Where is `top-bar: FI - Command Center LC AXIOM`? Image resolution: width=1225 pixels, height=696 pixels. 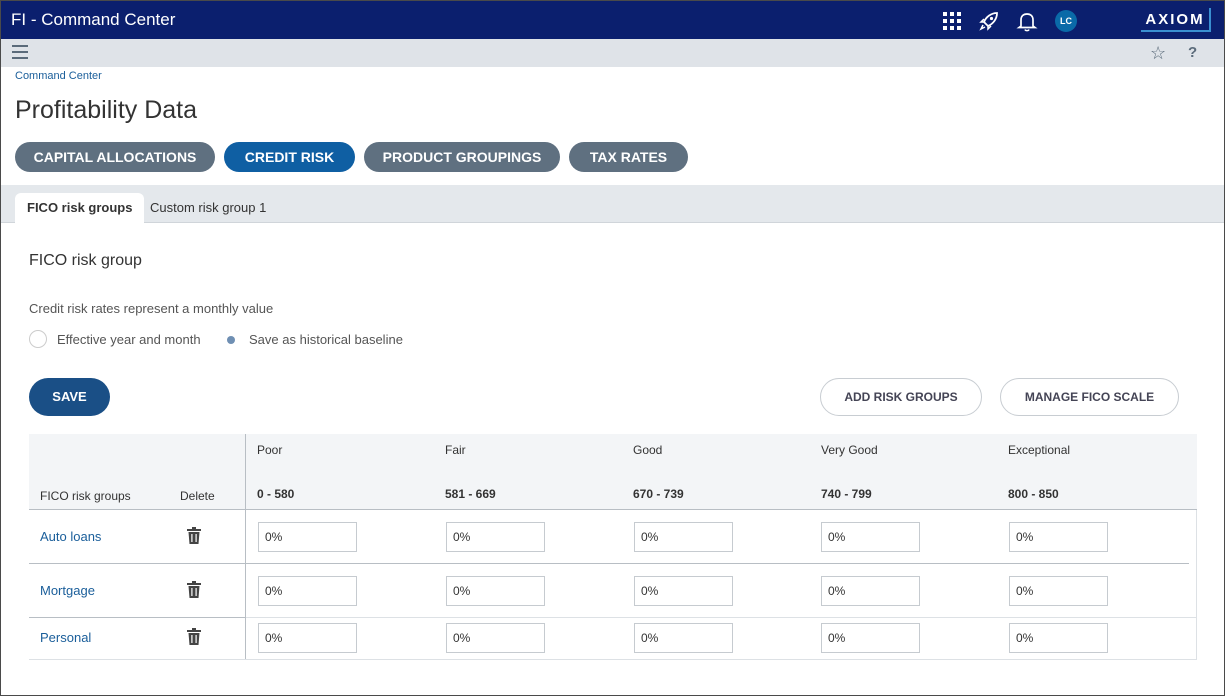 top-bar: FI - Command Center LC AXIOM is located at coordinates (612, 20).